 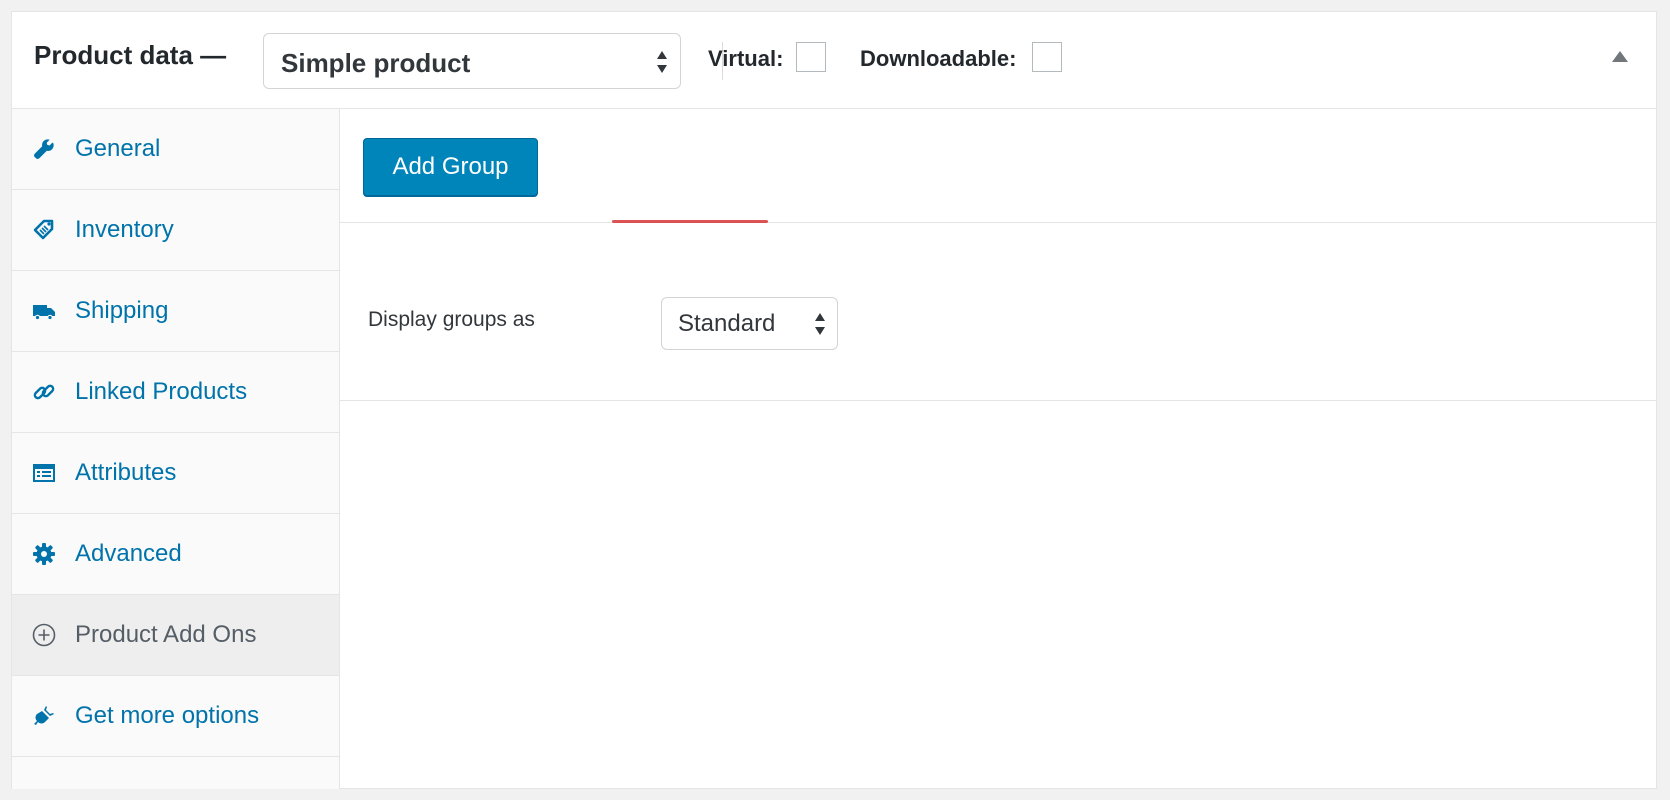 I want to click on tab-label-linked-products: Linked Products, so click(x=161, y=391).